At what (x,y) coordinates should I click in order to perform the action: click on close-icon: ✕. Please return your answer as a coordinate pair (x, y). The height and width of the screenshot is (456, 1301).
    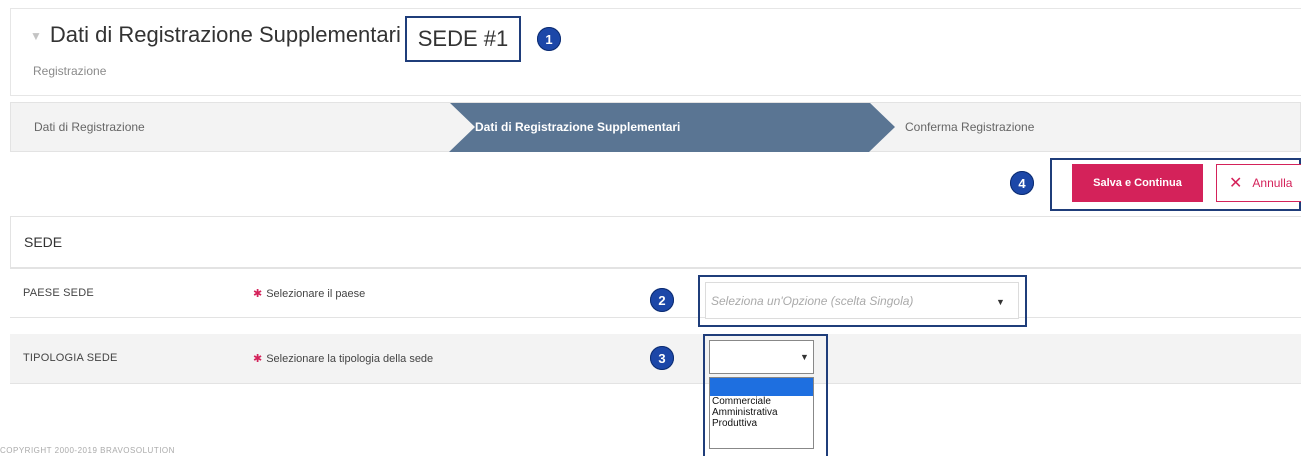
    Looking at the image, I should click on (1236, 183).